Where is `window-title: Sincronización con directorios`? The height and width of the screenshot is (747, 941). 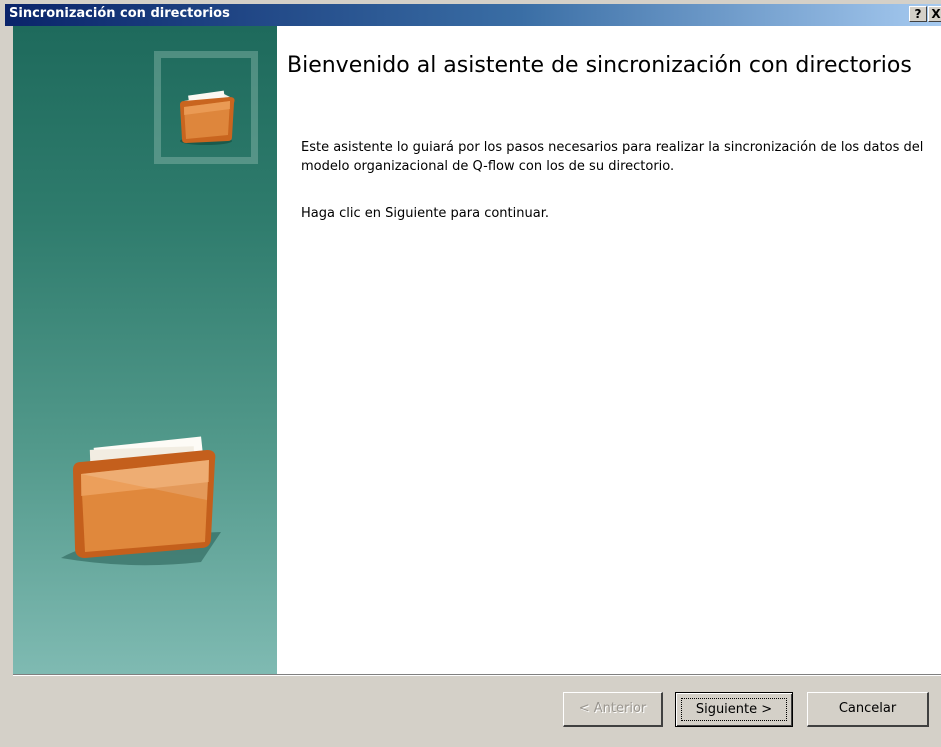
window-title: Sincronización con directorios is located at coordinates (119, 13).